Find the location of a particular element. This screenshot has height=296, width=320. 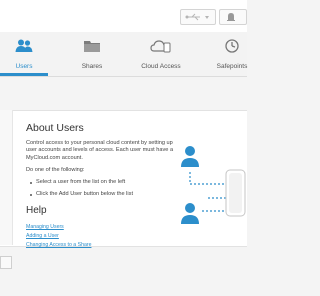

usb-icon is located at coordinates (197, 17).